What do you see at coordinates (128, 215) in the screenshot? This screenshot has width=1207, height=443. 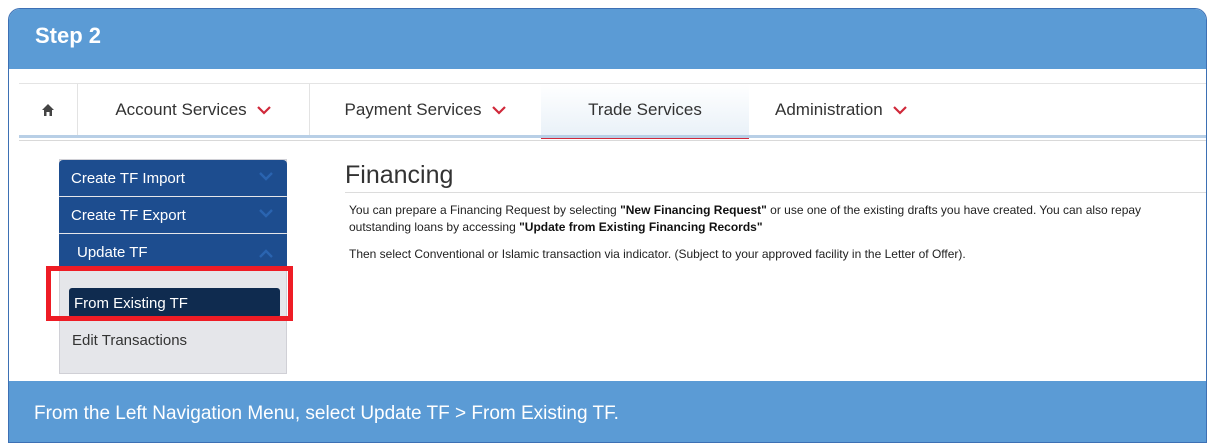 I see `menu-create-tf-export-label: Create TF Export` at bounding box center [128, 215].